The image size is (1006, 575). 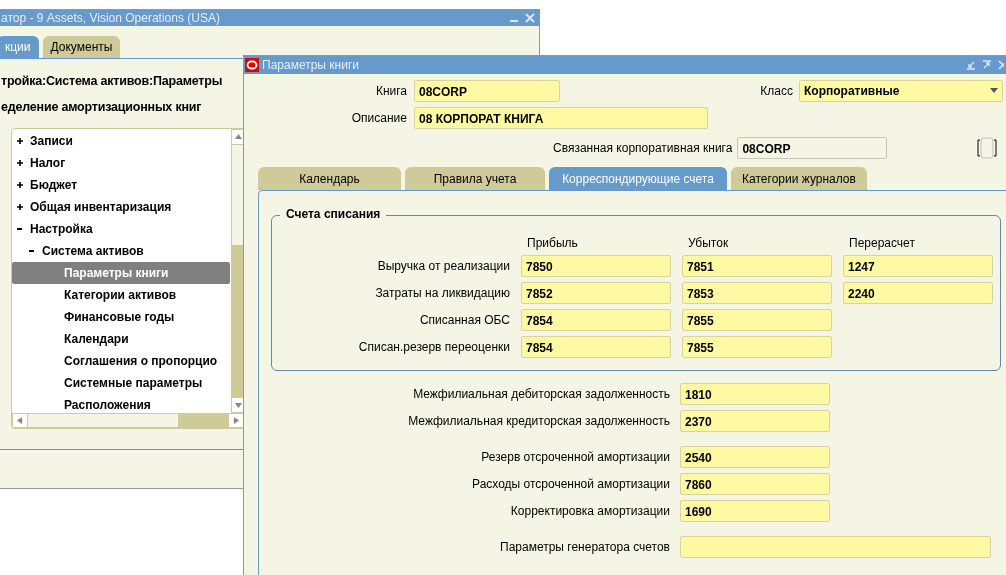 I want to click on column-header: Перерасчет, so click(x=882, y=243).